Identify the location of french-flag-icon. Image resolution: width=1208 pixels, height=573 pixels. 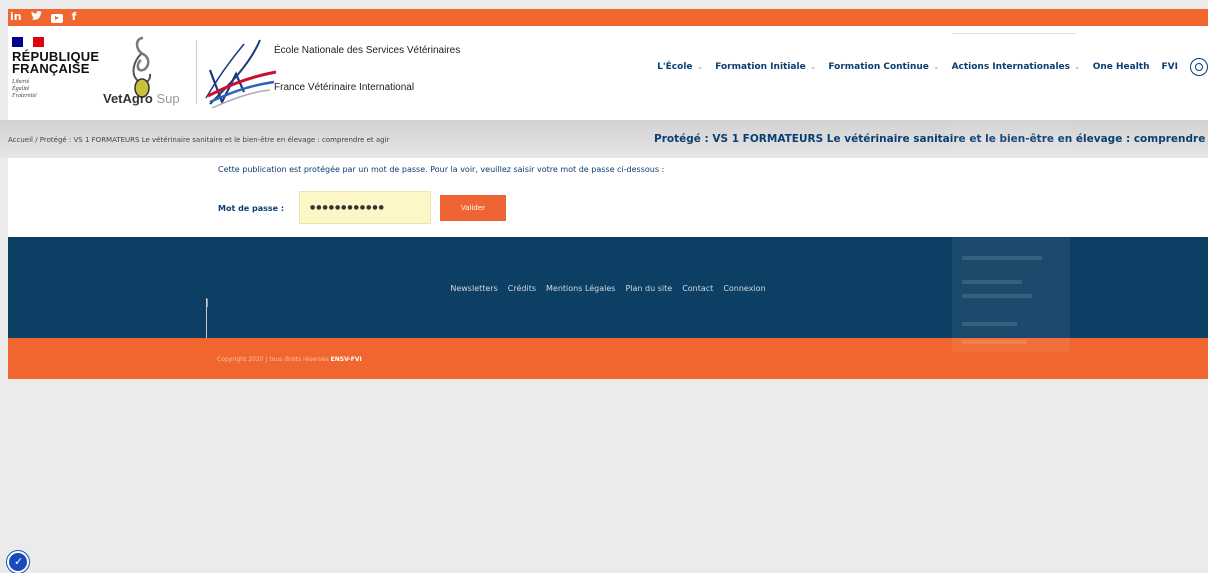
(28, 42).